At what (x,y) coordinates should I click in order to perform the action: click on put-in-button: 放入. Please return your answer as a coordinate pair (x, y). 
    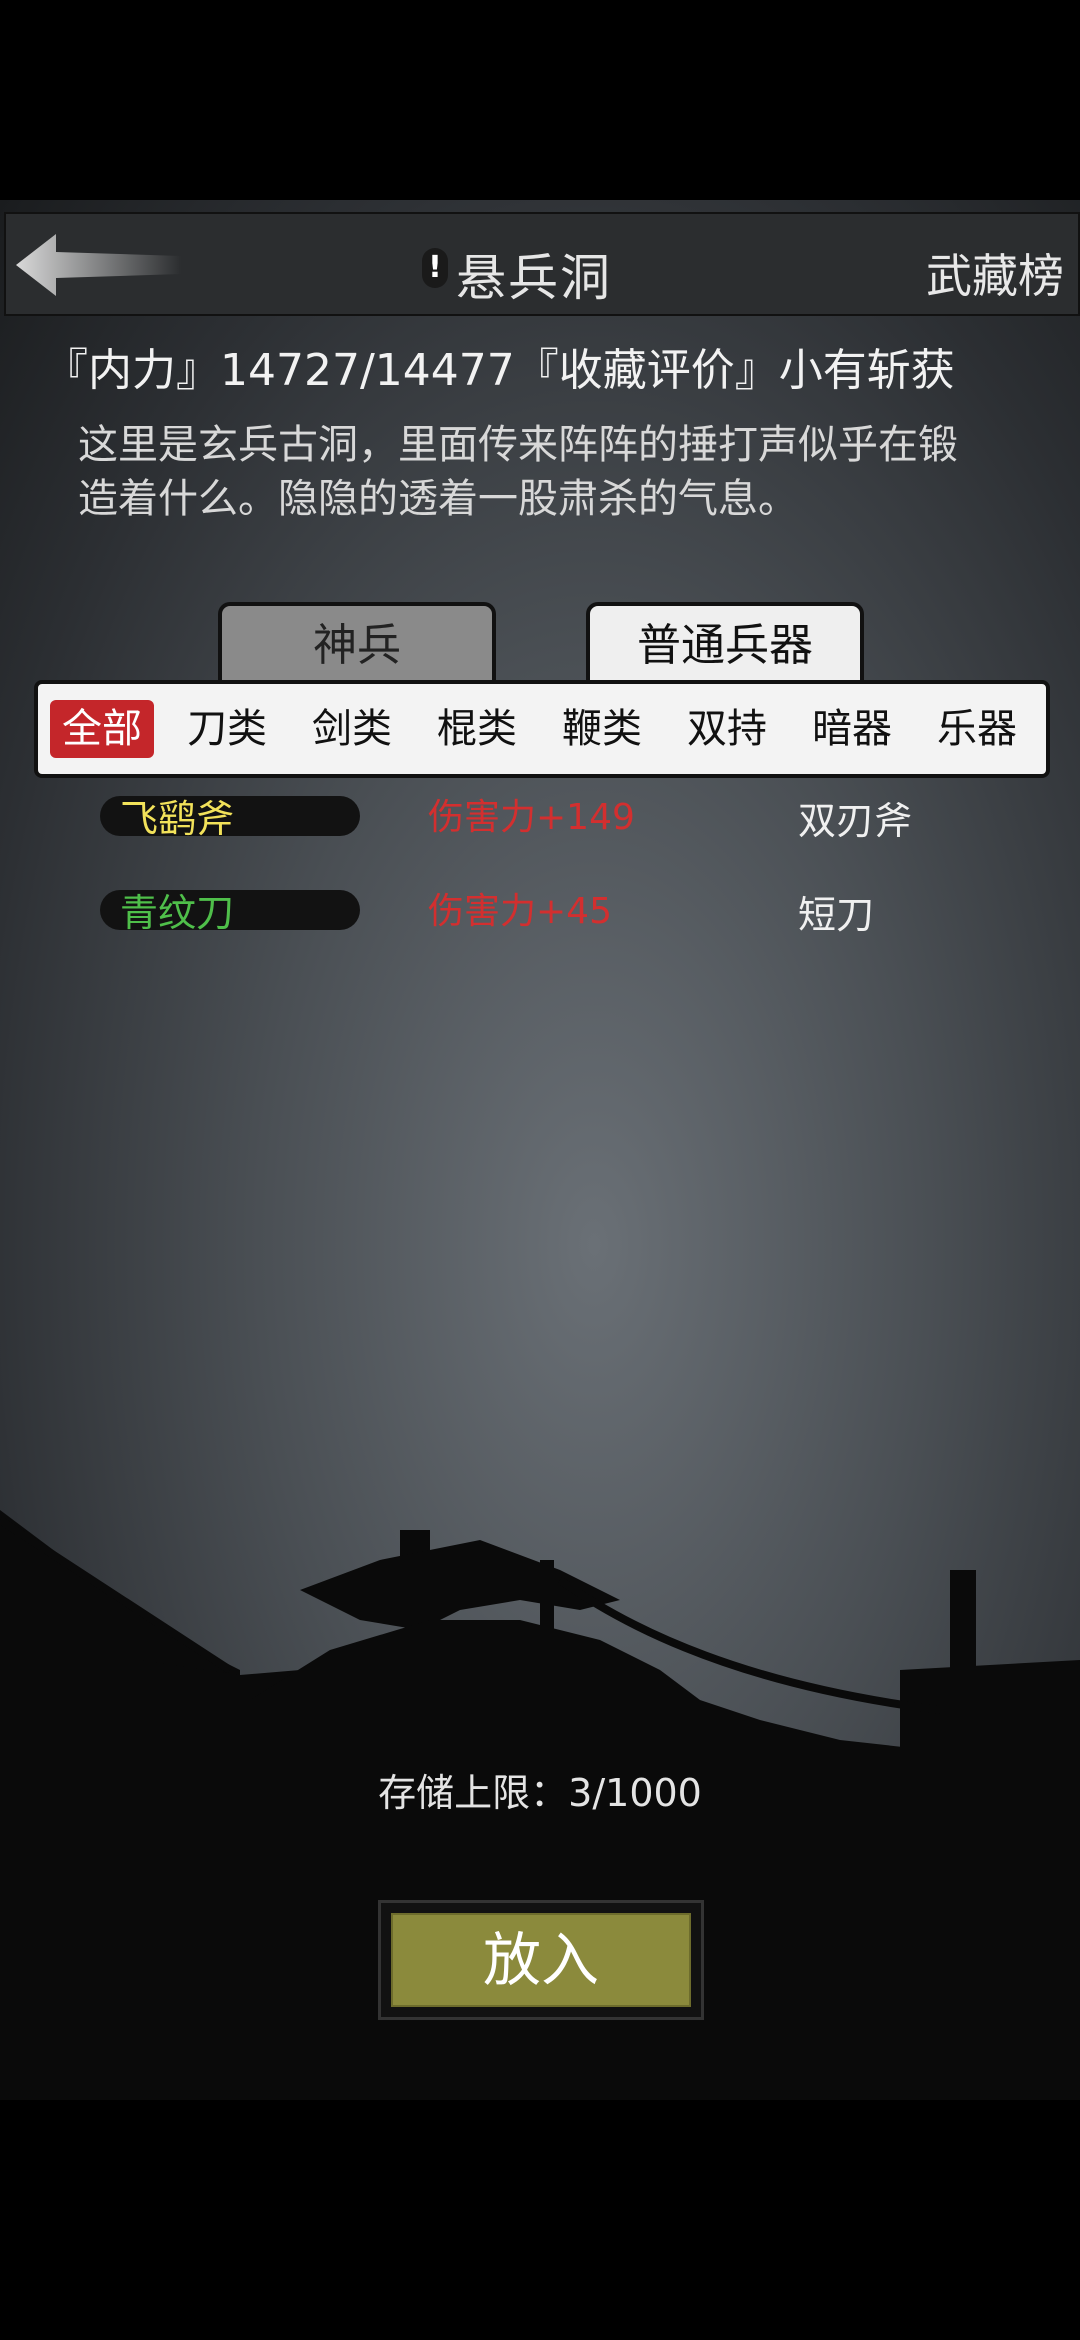
    Looking at the image, I should click on (541, 1960).